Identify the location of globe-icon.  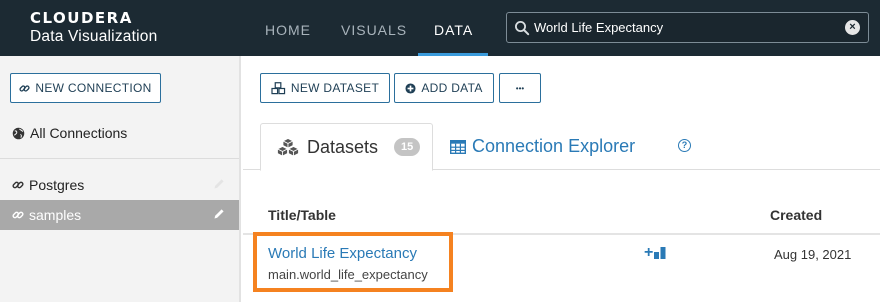
(18, 133).